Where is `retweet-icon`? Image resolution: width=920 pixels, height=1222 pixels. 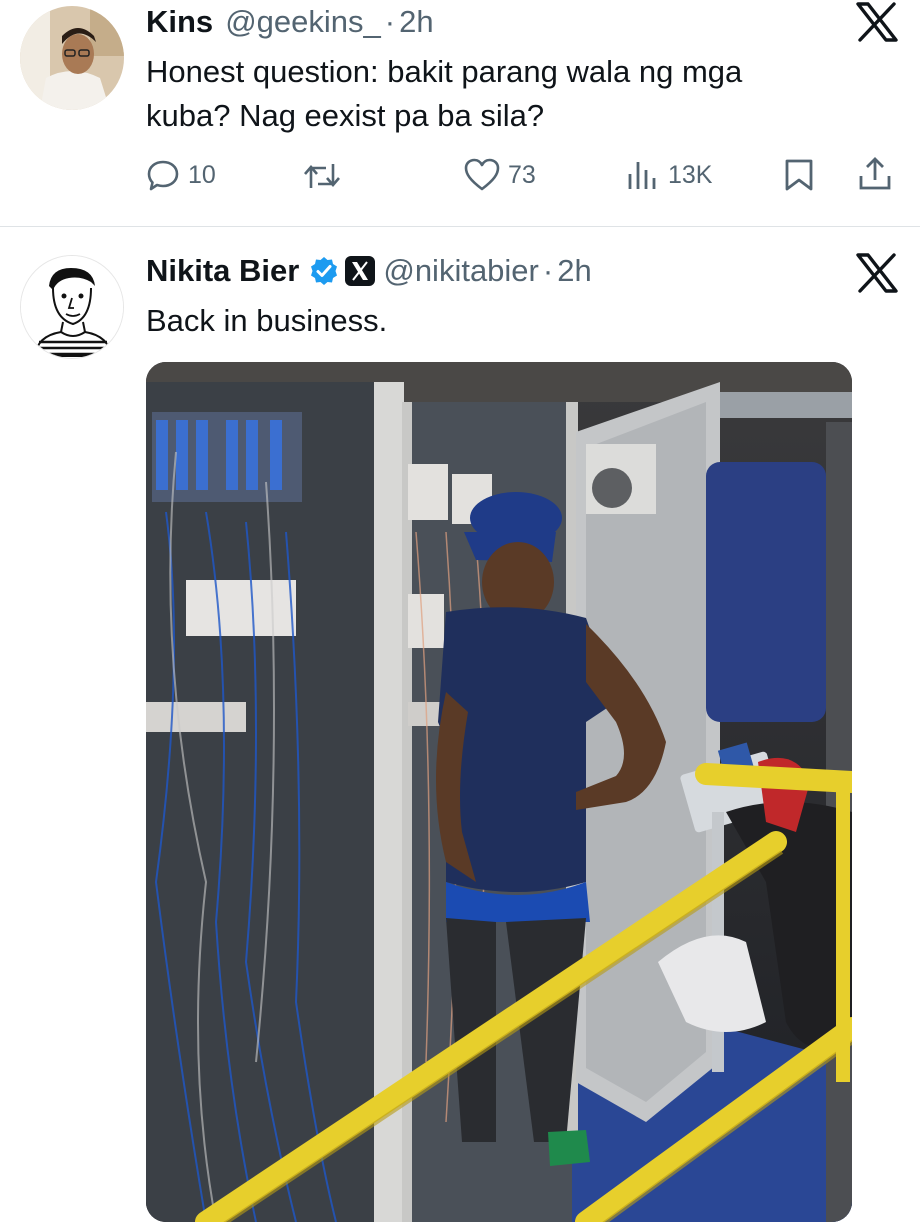 retweet-icon is located at coordinates (322, 176).